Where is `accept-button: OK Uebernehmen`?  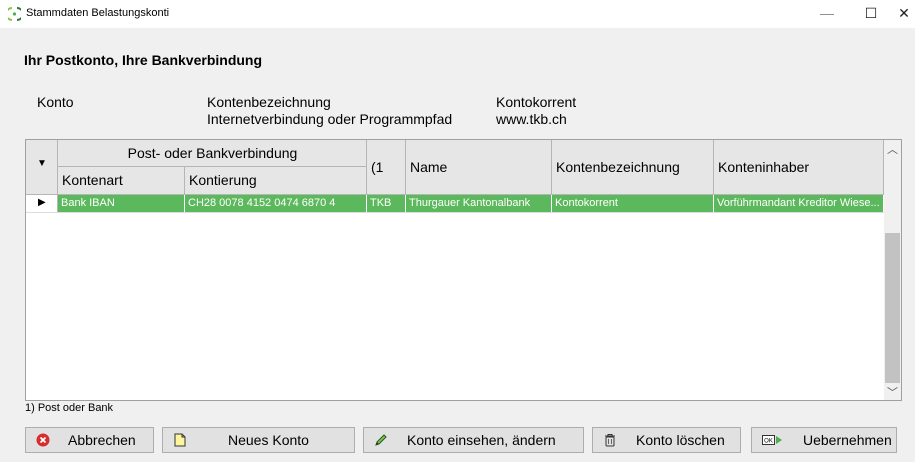 accept-button: OK Uebernehmen is located at coordinates (824, 440).